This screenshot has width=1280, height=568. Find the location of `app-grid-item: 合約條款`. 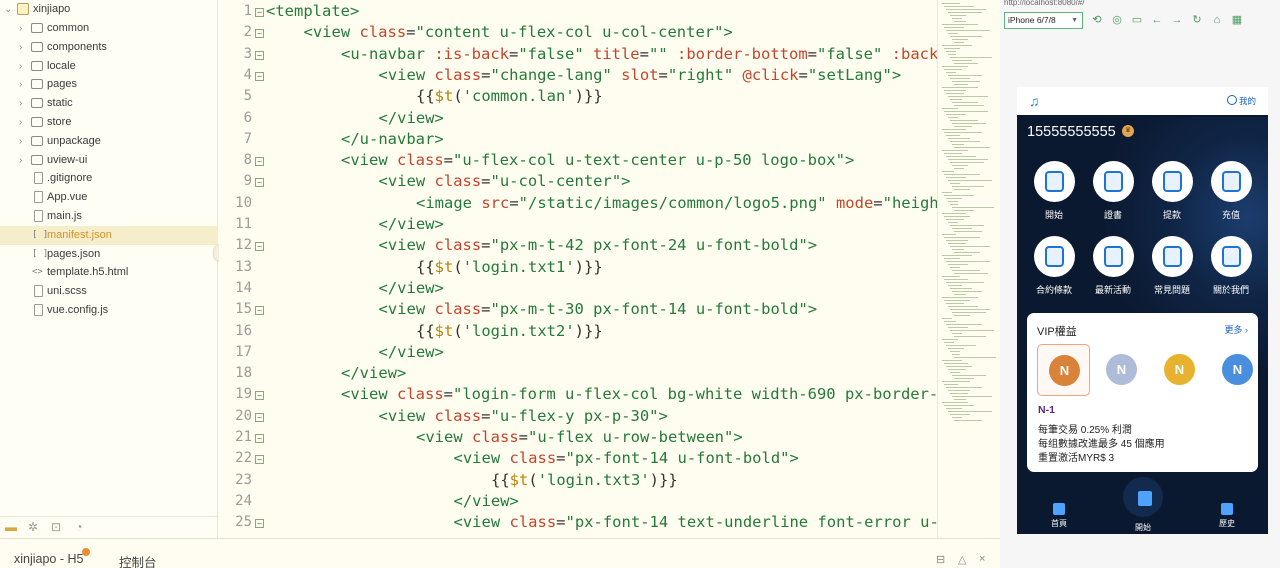

app-grid-item: 合約條款 is located at coordinates (1054, 266).